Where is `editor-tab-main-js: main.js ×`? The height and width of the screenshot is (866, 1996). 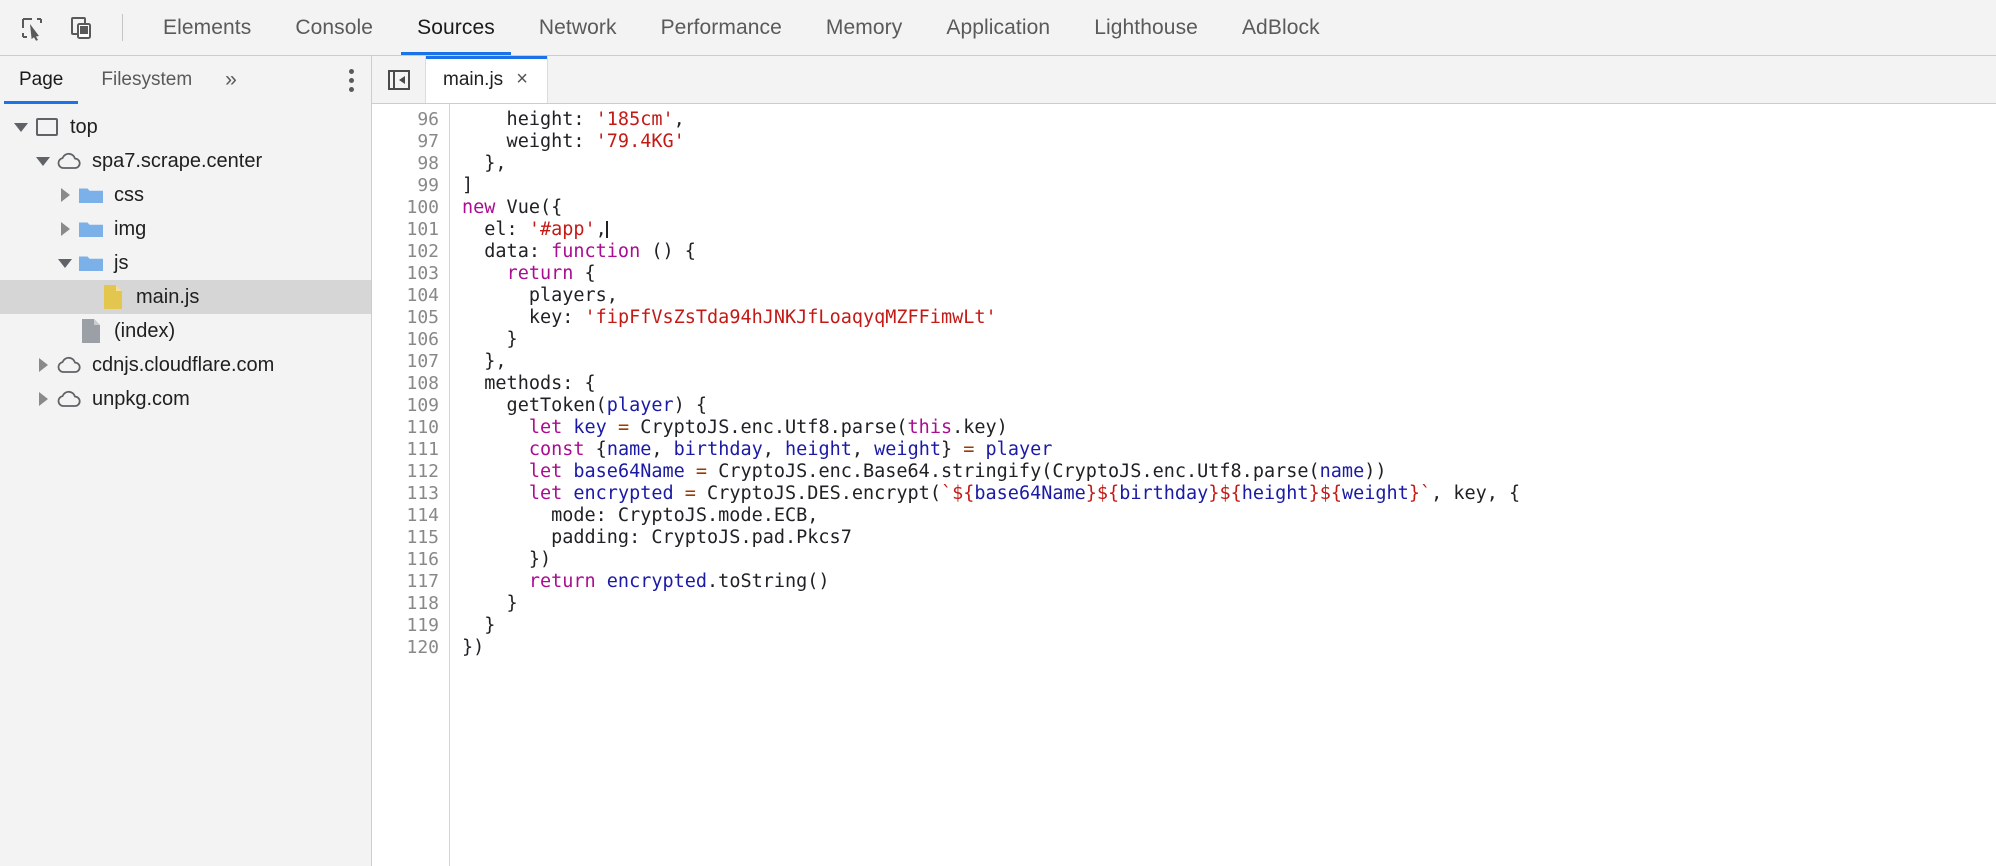
editor-tab-main-js: main.js × is located at coordinates (487, 79).